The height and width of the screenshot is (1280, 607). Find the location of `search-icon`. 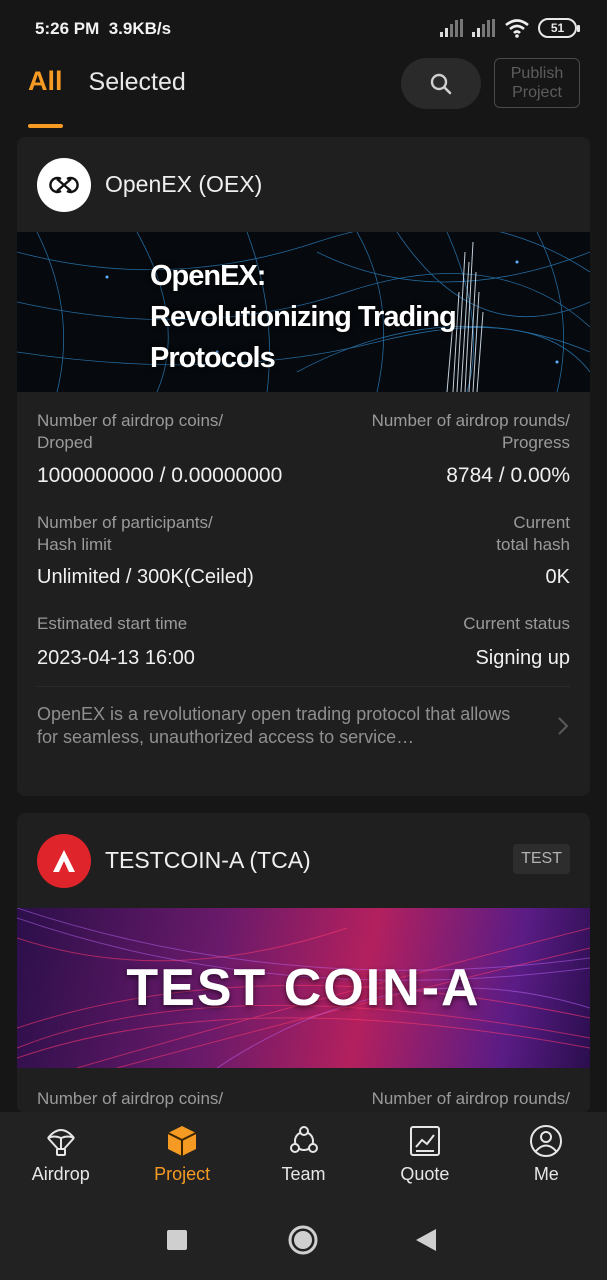

search-icon is located at coordinates (441, 83).